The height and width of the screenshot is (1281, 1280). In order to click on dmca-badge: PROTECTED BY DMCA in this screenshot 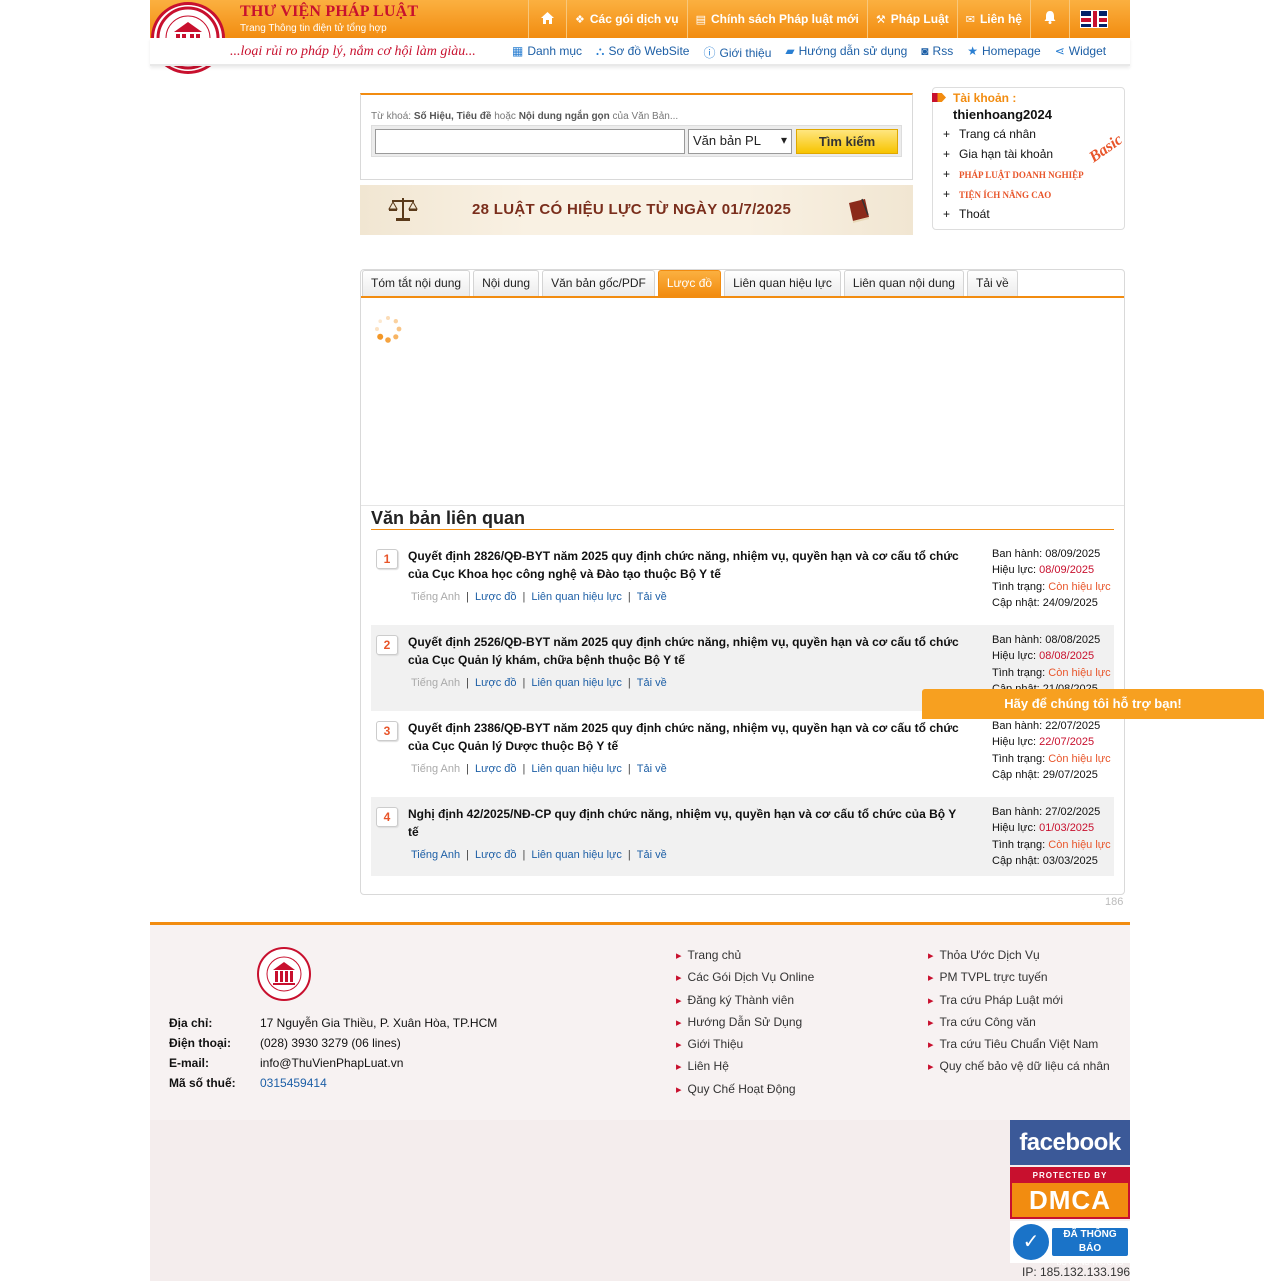, I will do `click(1070, 1193)`.